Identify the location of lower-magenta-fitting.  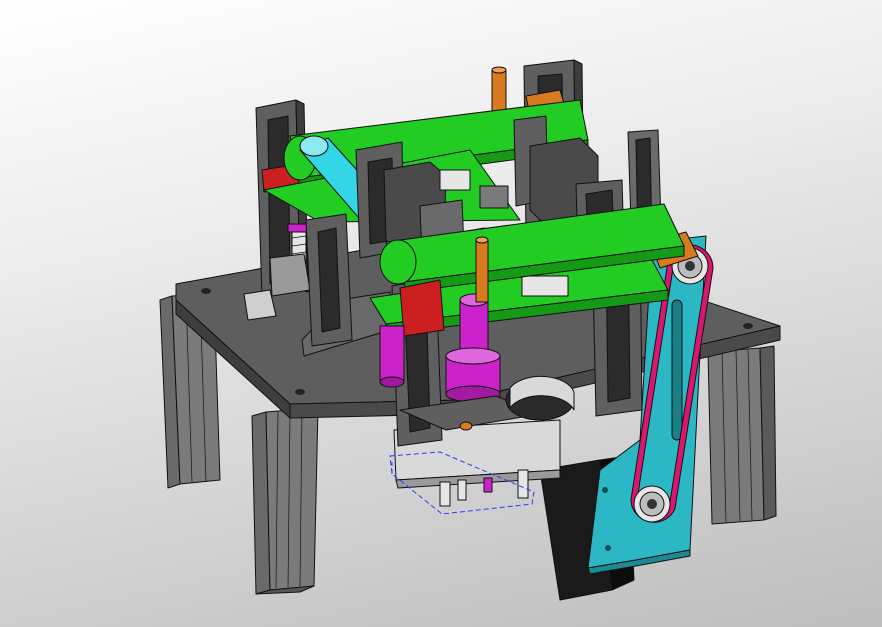
(488, 485).